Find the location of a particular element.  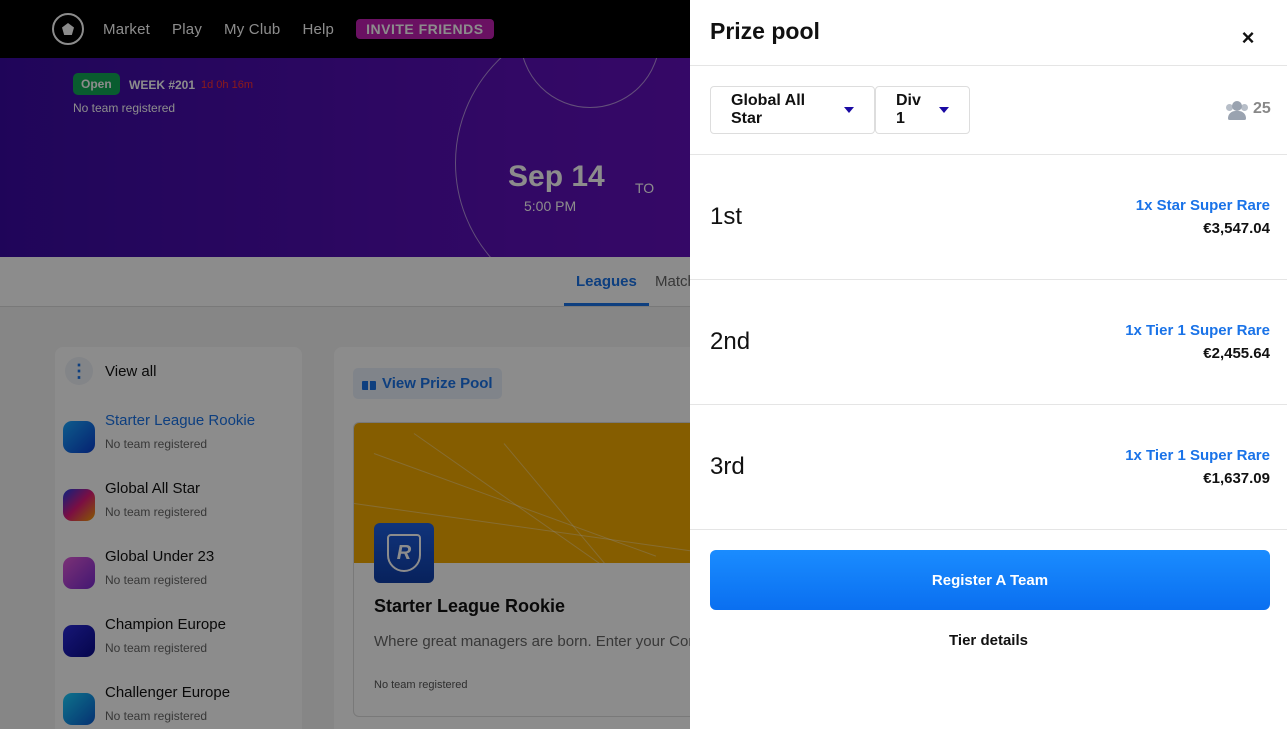

users-icon is located at coordinates (1237, 110).